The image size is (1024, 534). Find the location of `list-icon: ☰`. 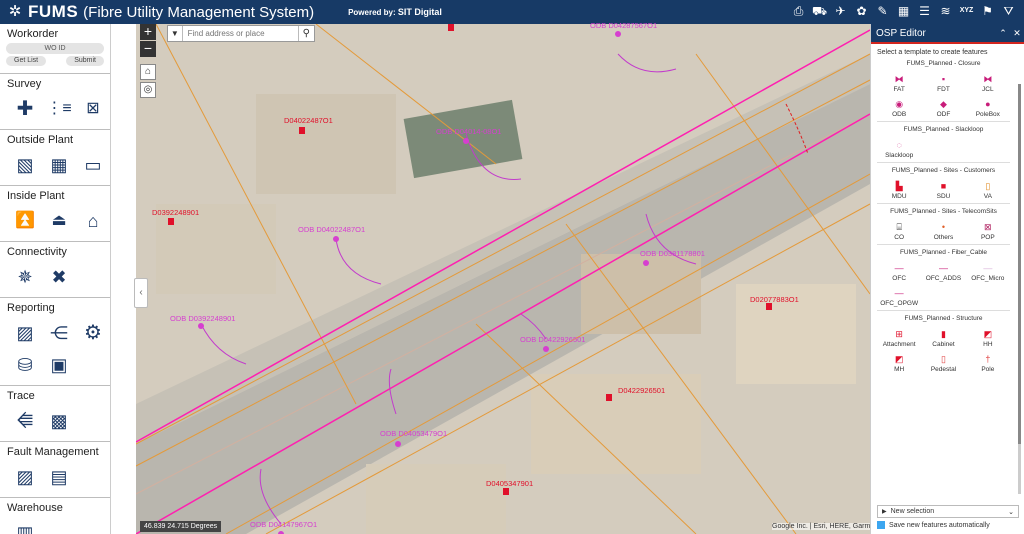

list-icon: ☰ is located at coordinates (924, 11).